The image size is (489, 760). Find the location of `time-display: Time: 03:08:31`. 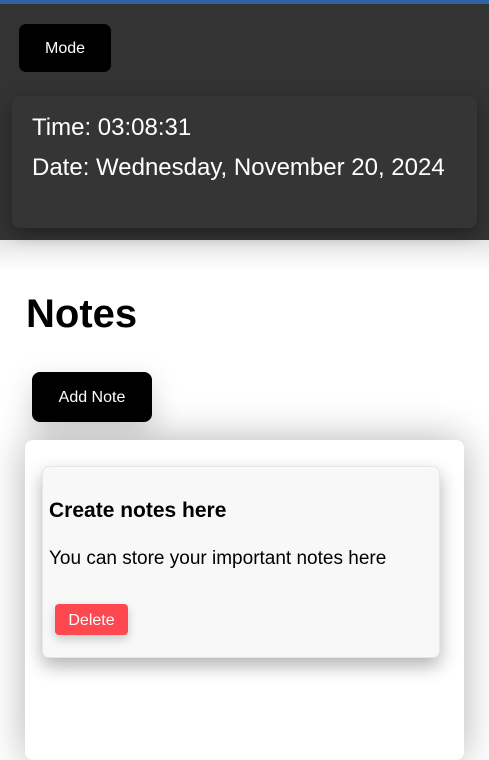

time-display: Time: 03:08:31 is located at coordinates (112, 127).